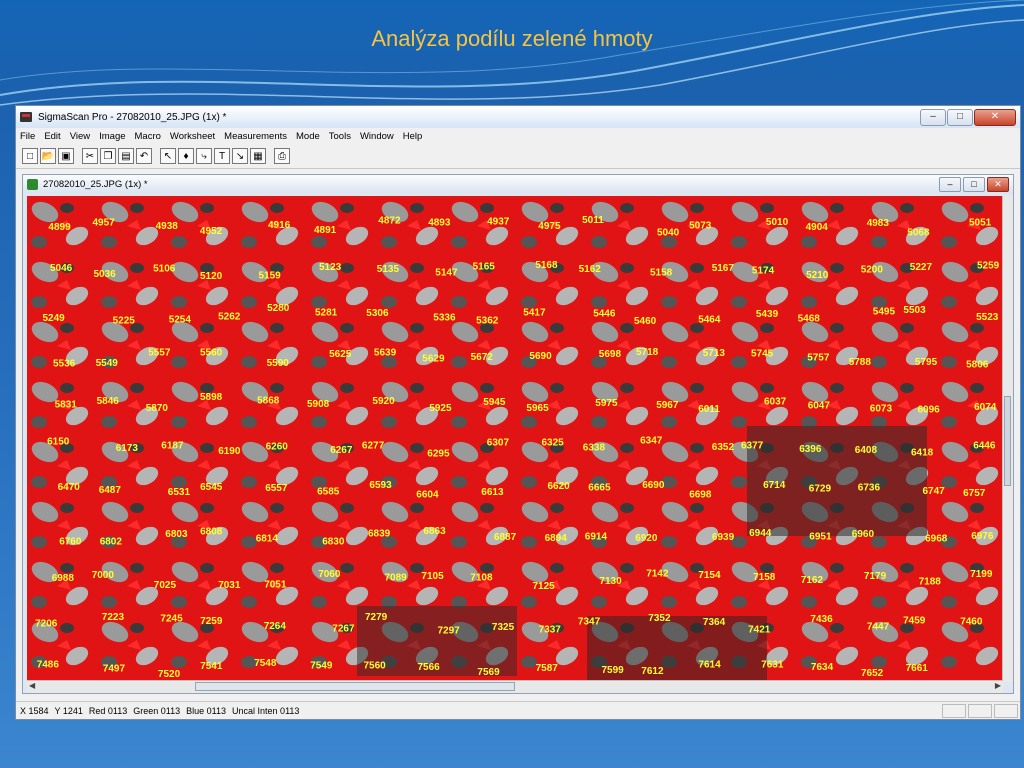 The width and height of the screenshot is (1024, 768). Describe the element at coordinates (27, 136) in the screenshot. I see `menu-file: File` at that location.